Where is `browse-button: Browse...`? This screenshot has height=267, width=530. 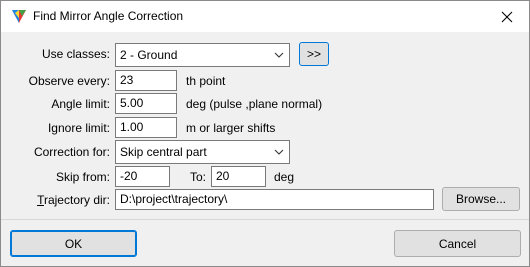 browse-button: Browse... is located at coordinates (481, 199).